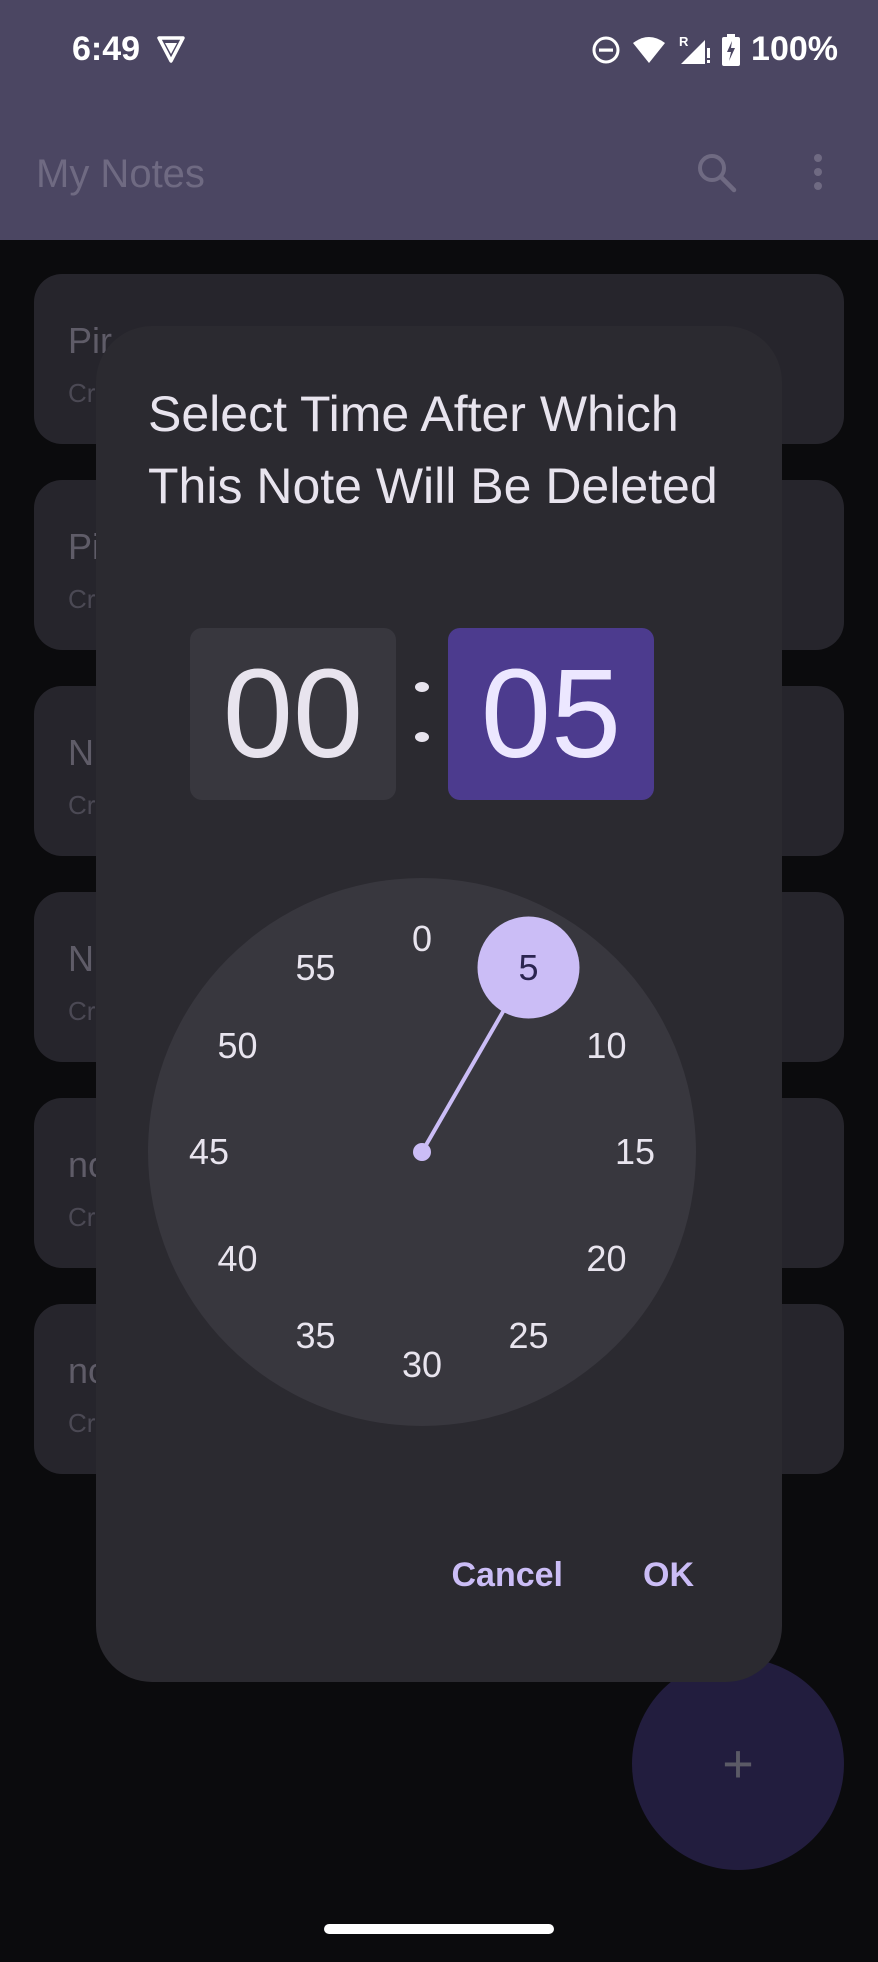 The image size is (878, 1962). I want to click on home-indicator, so click(439, 1929).